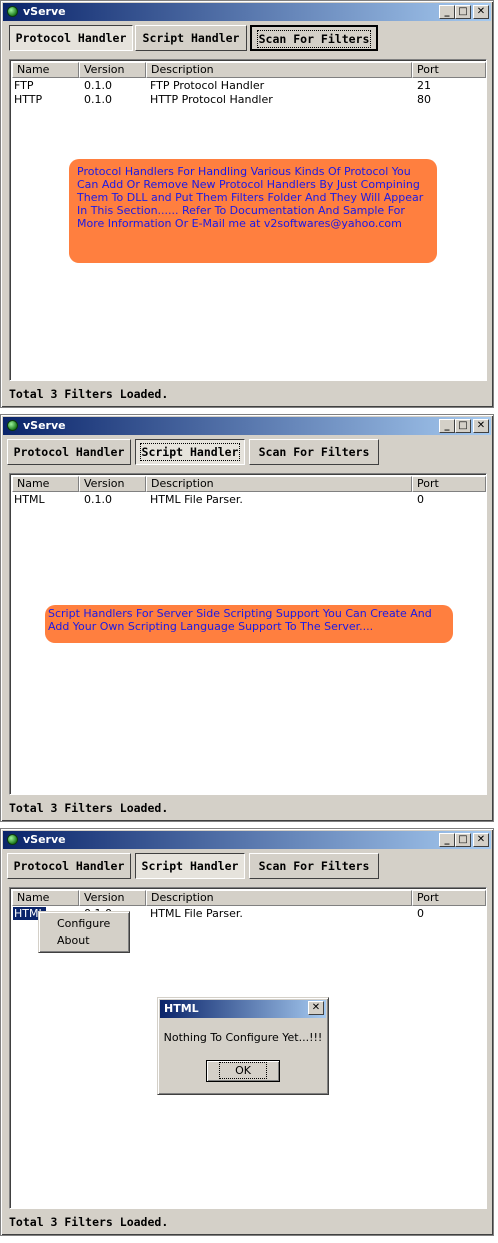  I want to click on cell-port: 21, so click(424, 85).